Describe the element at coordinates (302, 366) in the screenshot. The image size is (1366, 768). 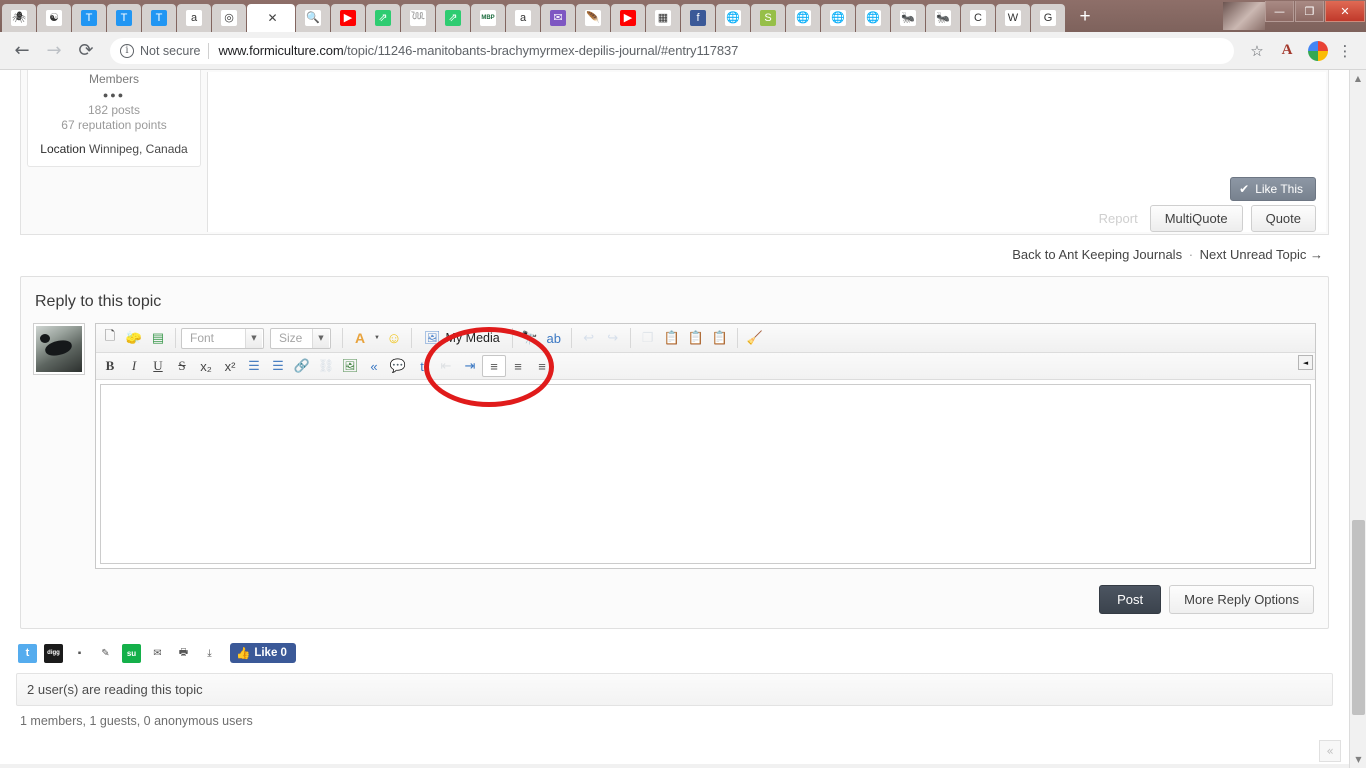
I see `insert-link-button: 🔗` at that location.